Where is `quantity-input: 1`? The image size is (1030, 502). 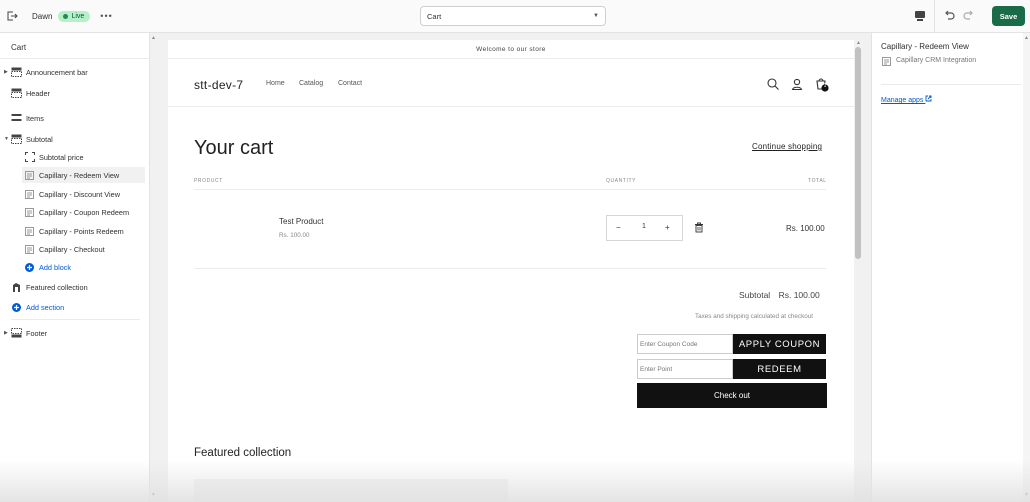 quantity-input: 1 is located at coordinates (644, 226).